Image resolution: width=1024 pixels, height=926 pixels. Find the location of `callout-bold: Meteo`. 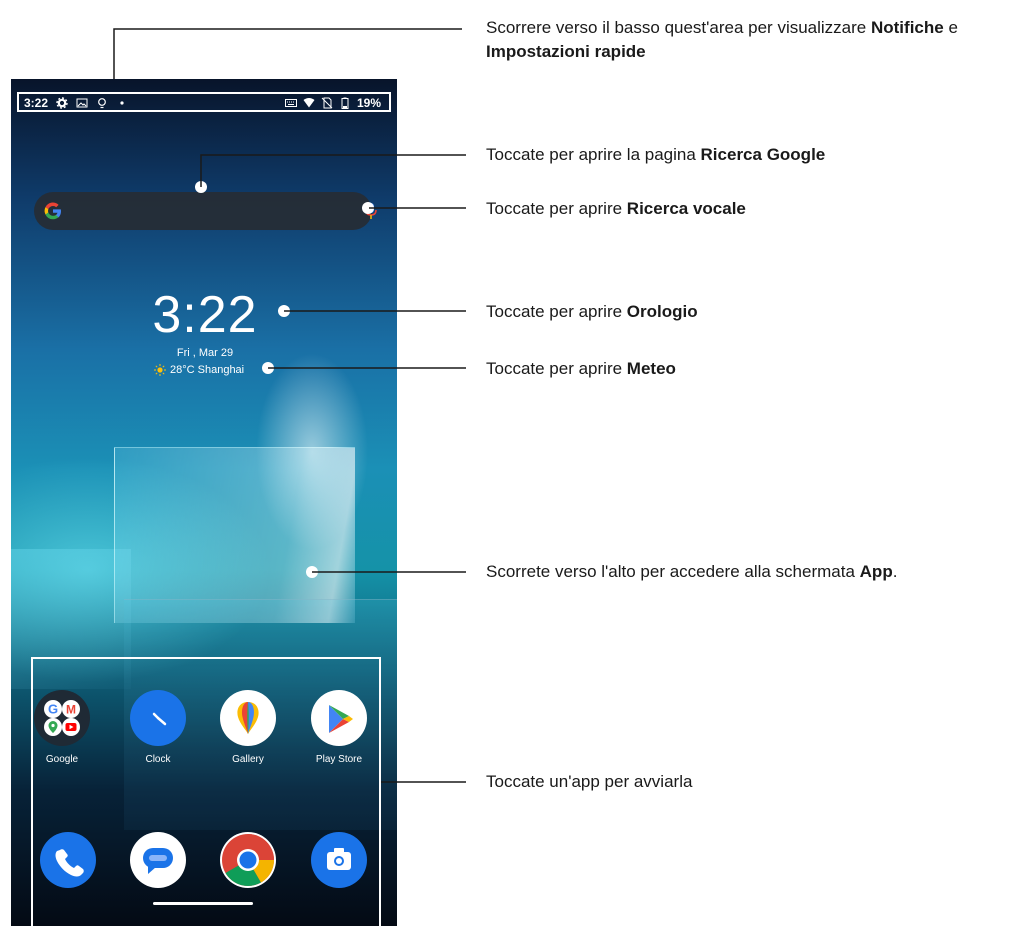

callout-bold: Meteo is located at coordinates (651, 368).